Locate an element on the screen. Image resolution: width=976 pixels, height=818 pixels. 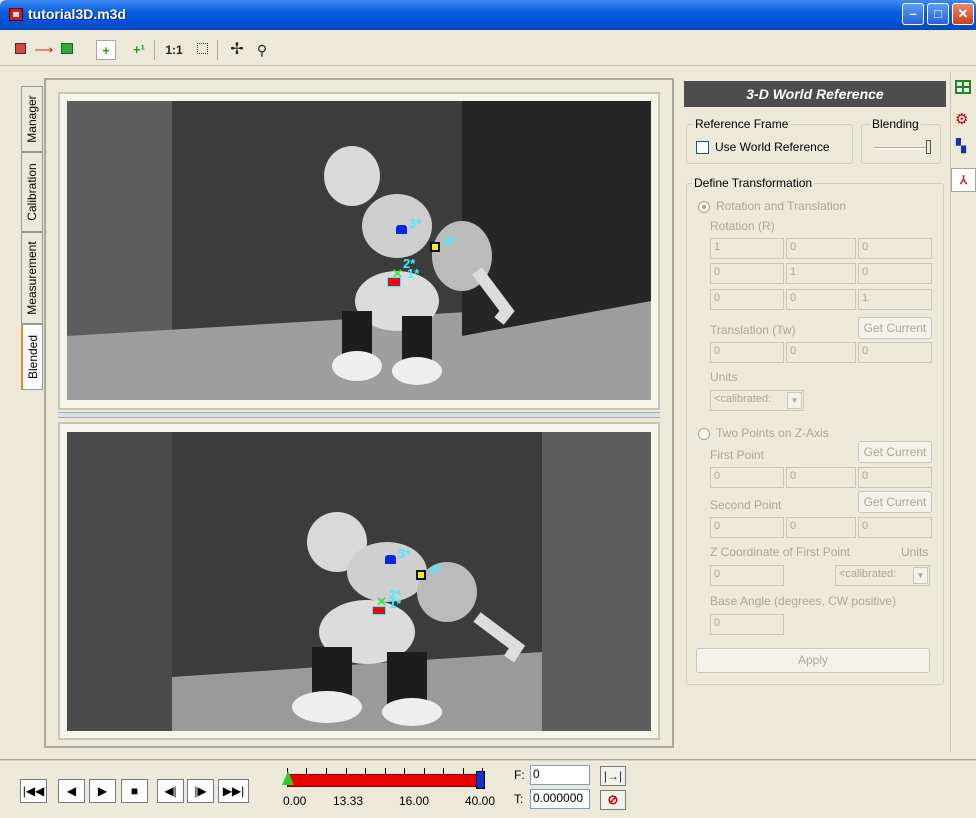
blending-slider-track is located at coordinates (901, 148).